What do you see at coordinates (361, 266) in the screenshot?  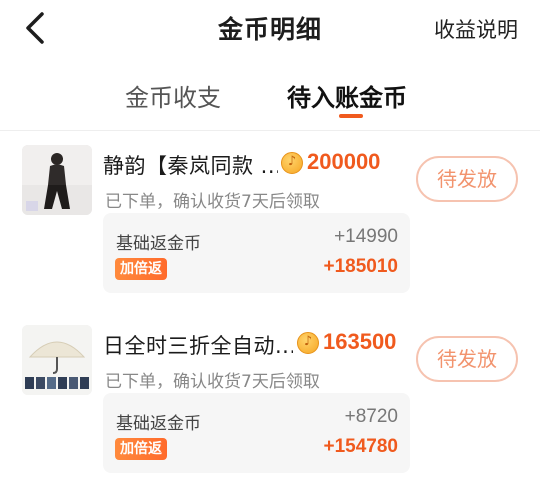 I see `bonus-reward-value: +185010` at bounding box center [361, 266].